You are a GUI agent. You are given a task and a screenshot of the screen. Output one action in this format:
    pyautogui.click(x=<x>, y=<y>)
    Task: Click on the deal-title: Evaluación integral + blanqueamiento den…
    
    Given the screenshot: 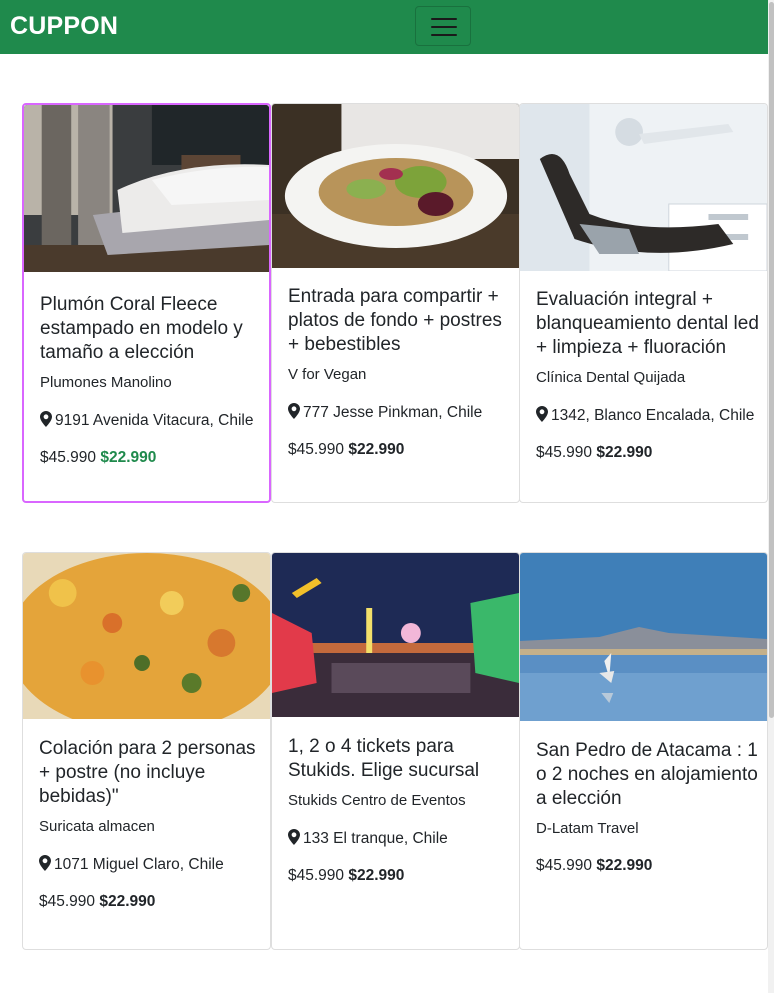 What is the action you would take?
    pyautogui.click(x=647, y=324)
    